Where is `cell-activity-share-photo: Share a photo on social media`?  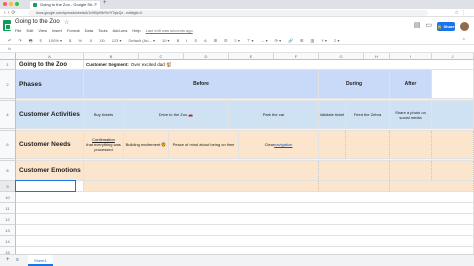
cell-activity-share-photo: Share a photo on social media is located at coordinates (411, 115).